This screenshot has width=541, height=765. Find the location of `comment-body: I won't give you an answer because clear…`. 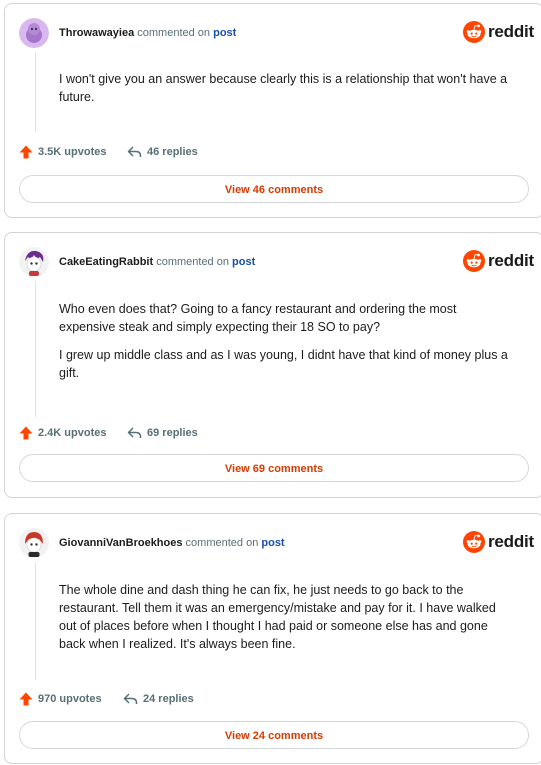

comment-body: I won't give you an answer because clear… is located at coordinates (287, 93).